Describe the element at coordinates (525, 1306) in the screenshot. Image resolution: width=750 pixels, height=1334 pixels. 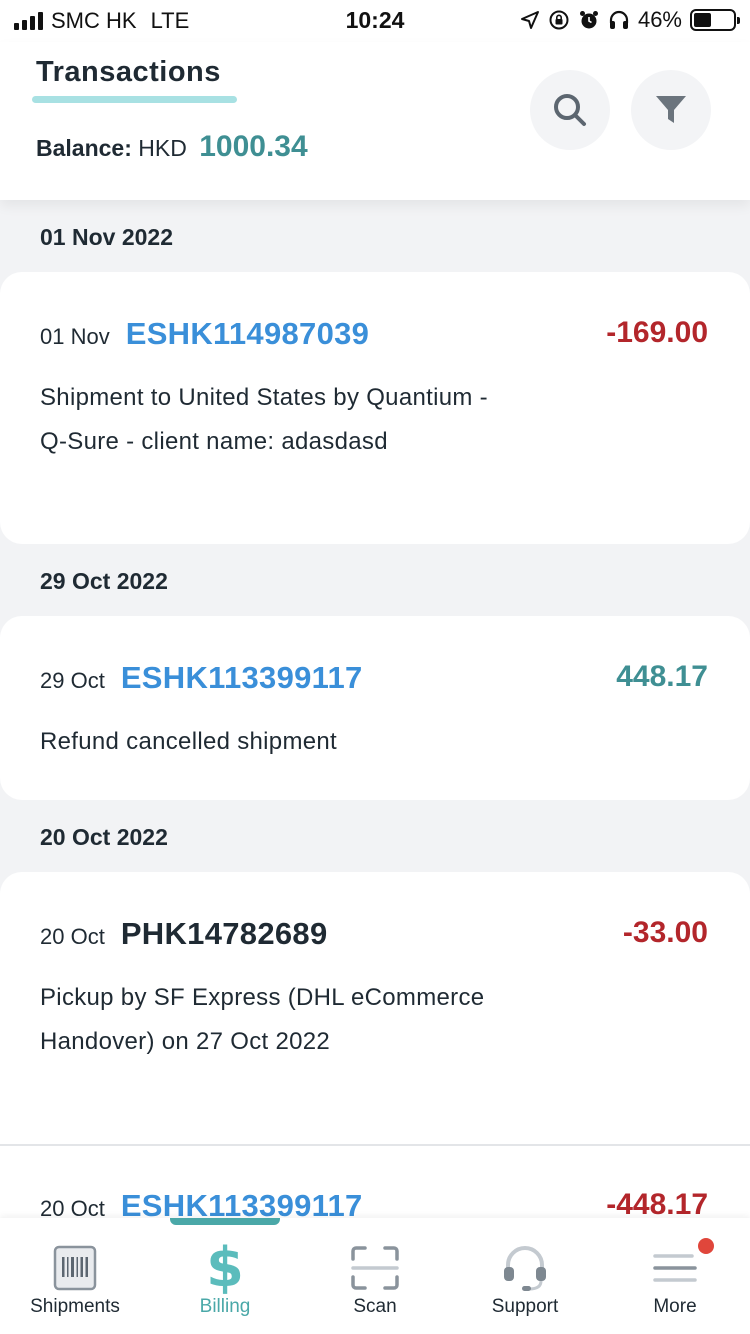
I see `tab-label: Support` at that location.